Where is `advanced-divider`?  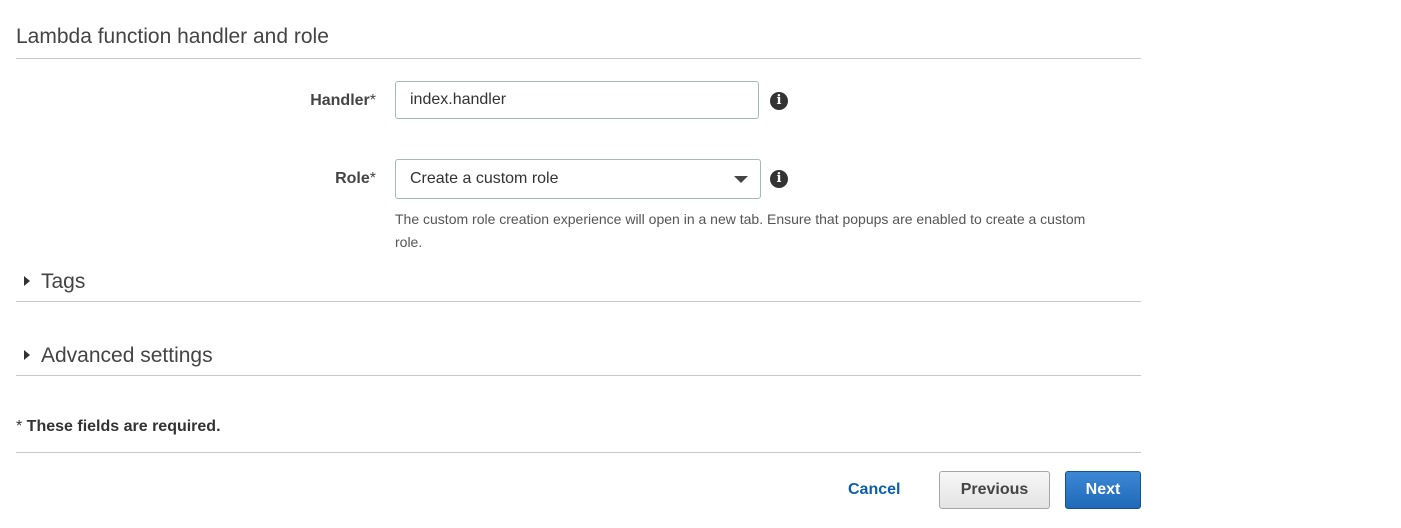
advanced-divider is located at coordinates (578, 375).